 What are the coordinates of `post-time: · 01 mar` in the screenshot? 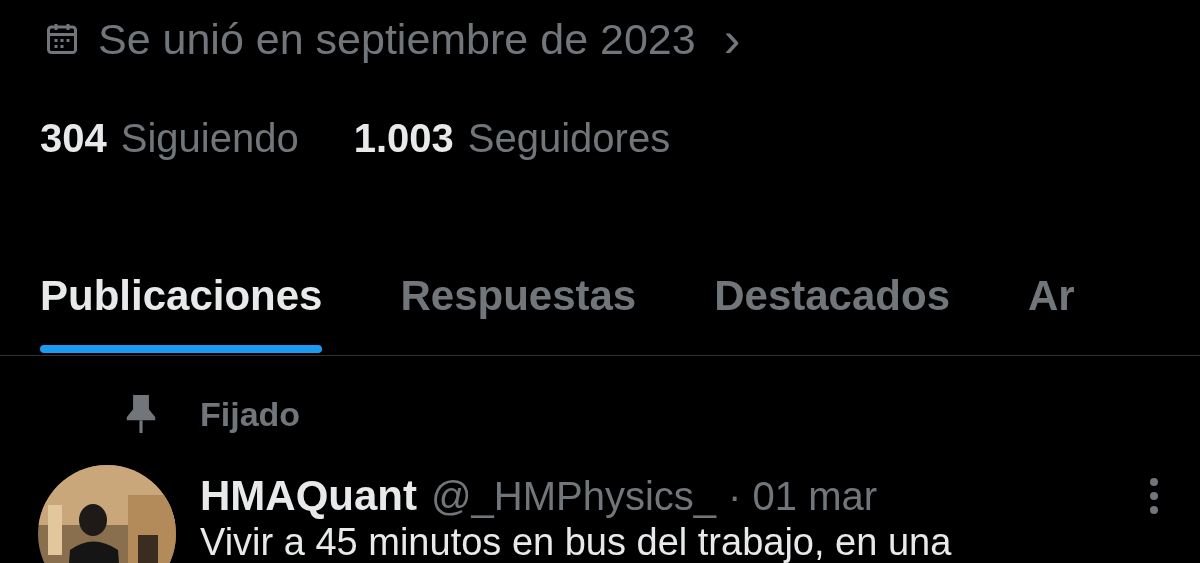 It's located at (803, 496).